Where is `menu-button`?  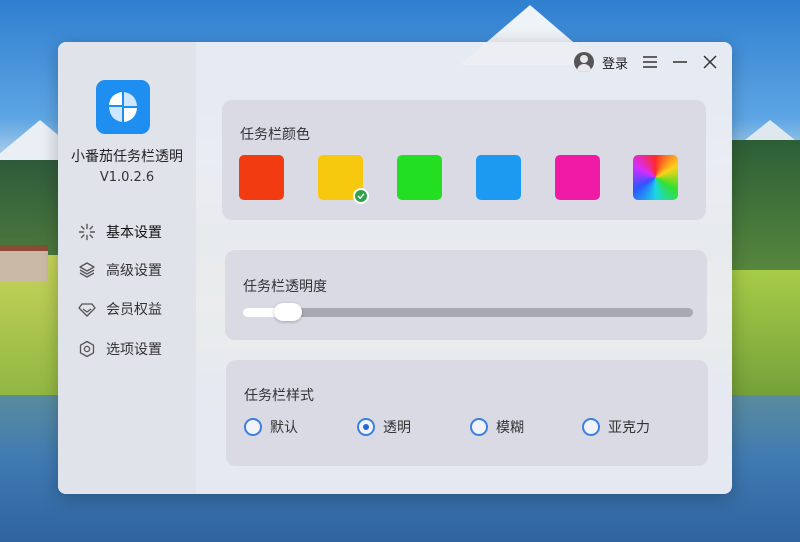
menu-button is located at coordinates (650, 62).